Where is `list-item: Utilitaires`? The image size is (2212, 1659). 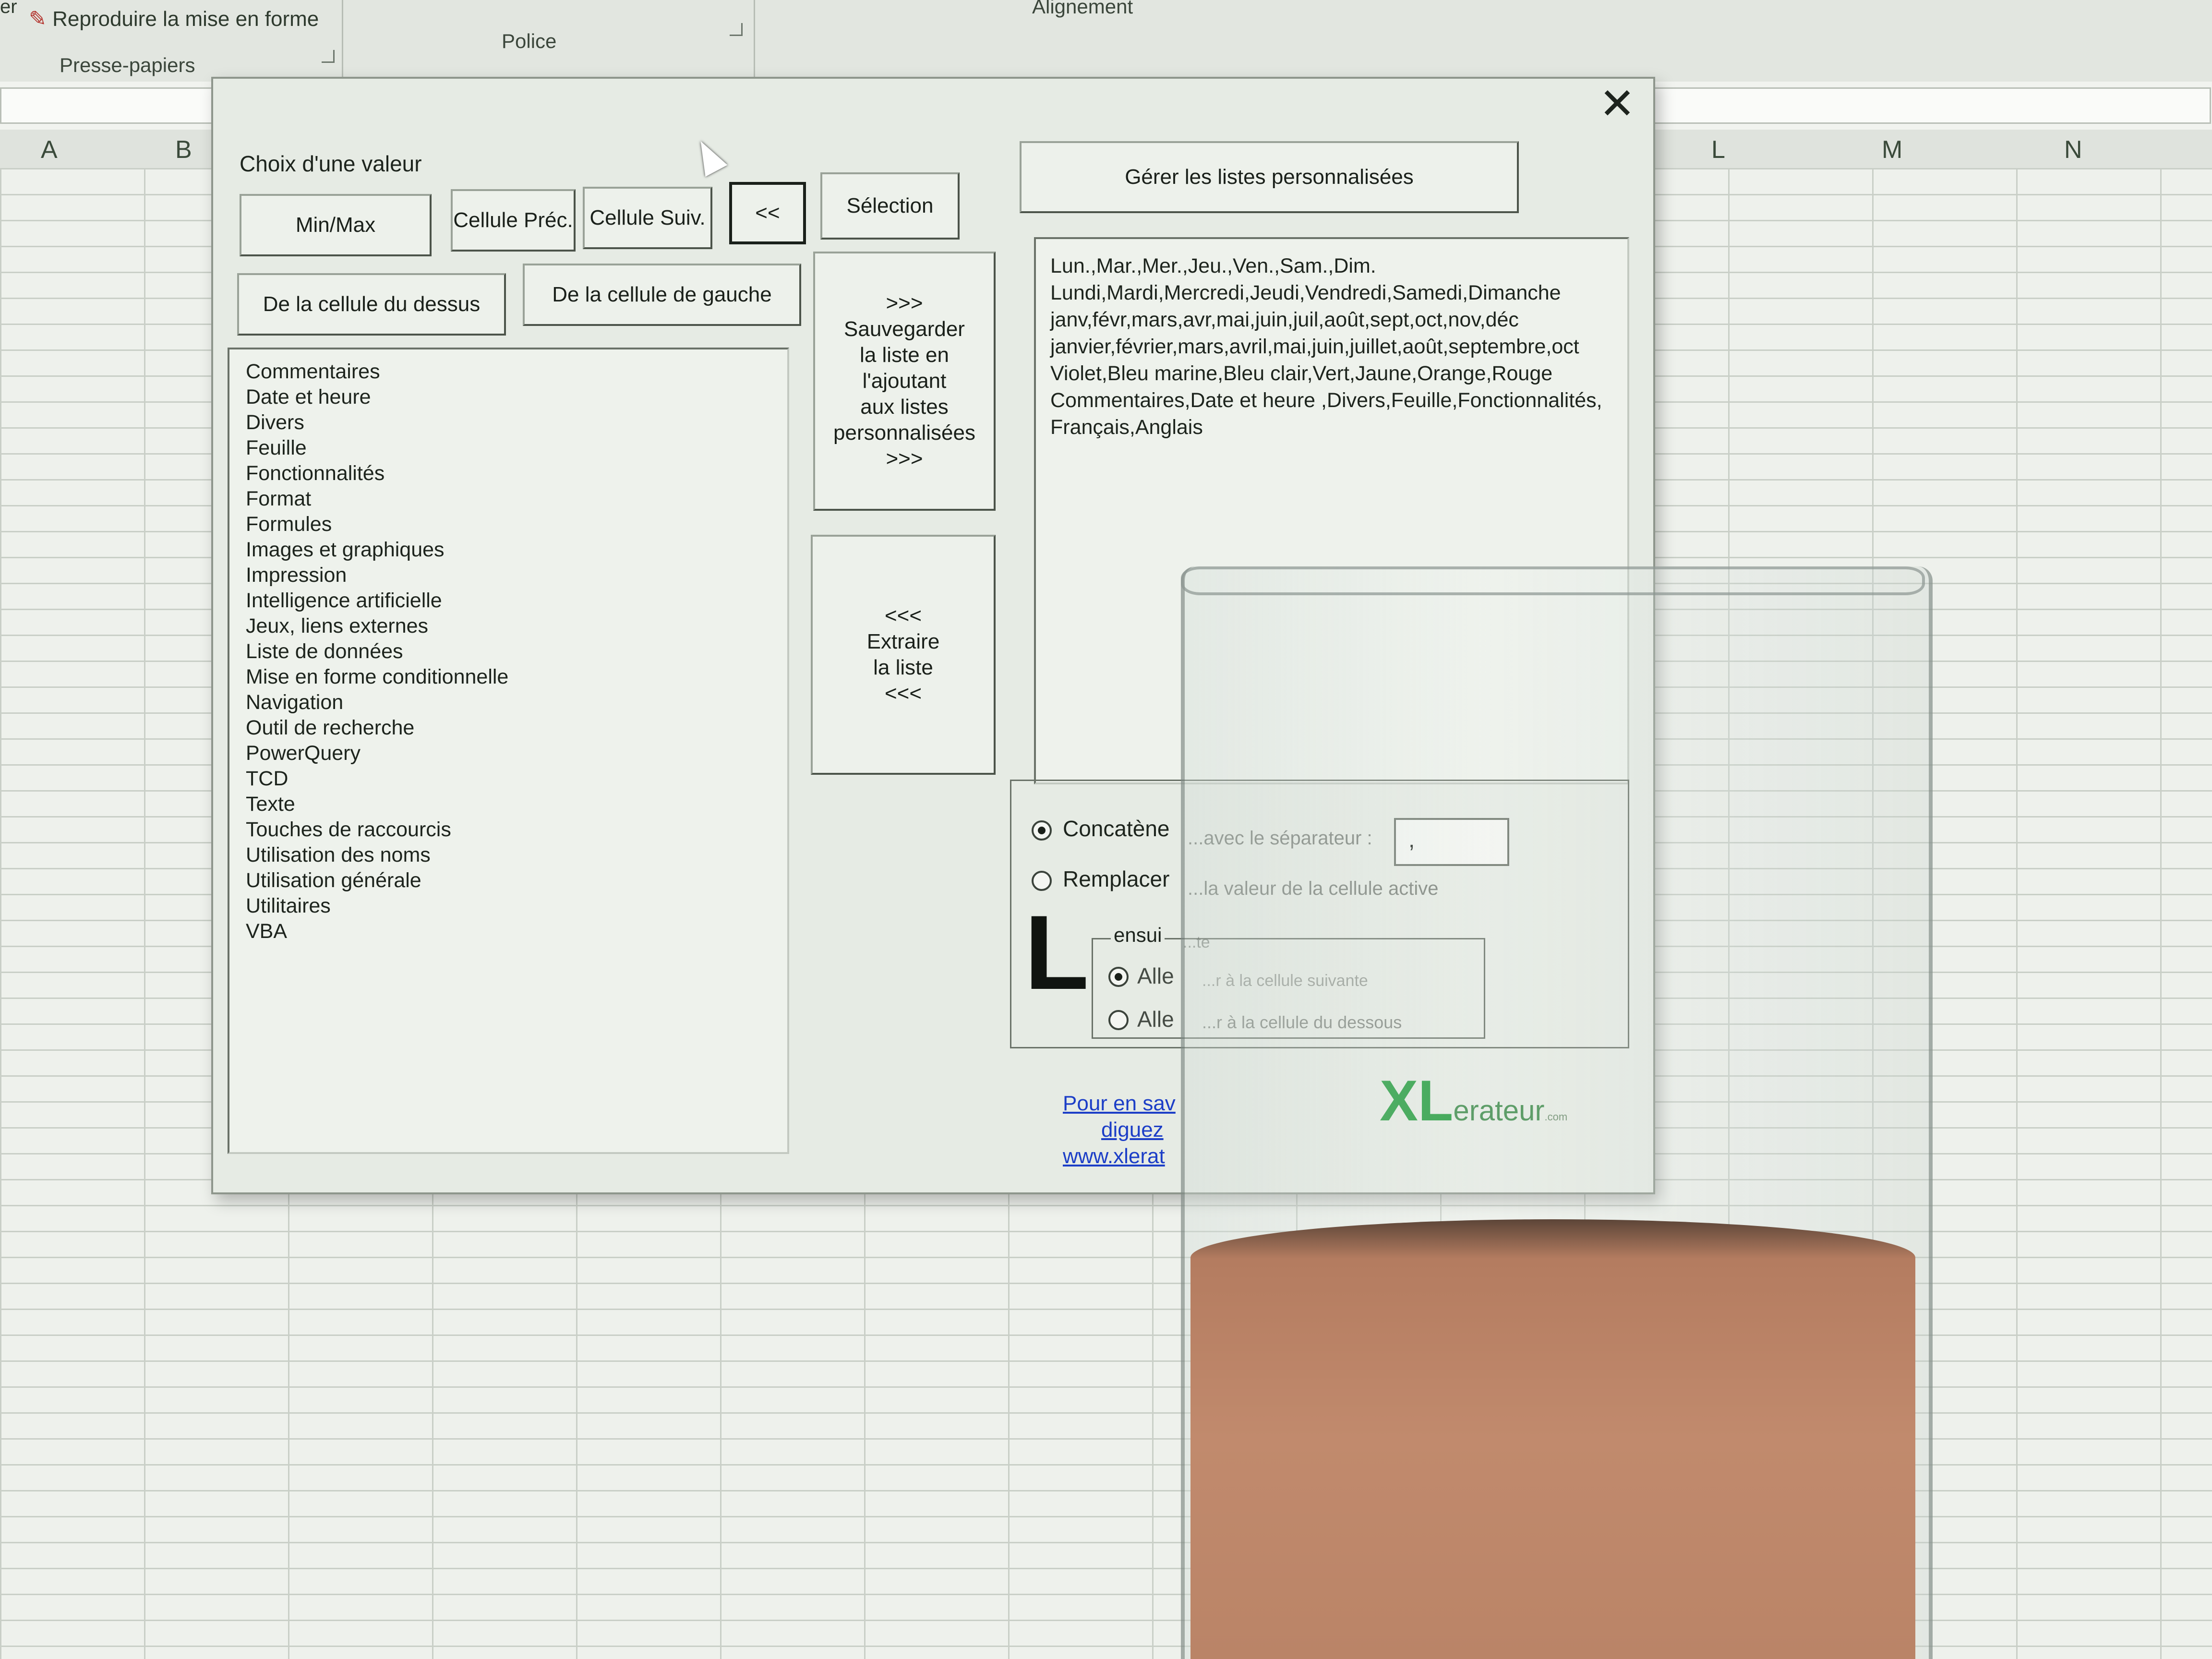 list-item: Utilitaires is located at coordinates (509, 906).